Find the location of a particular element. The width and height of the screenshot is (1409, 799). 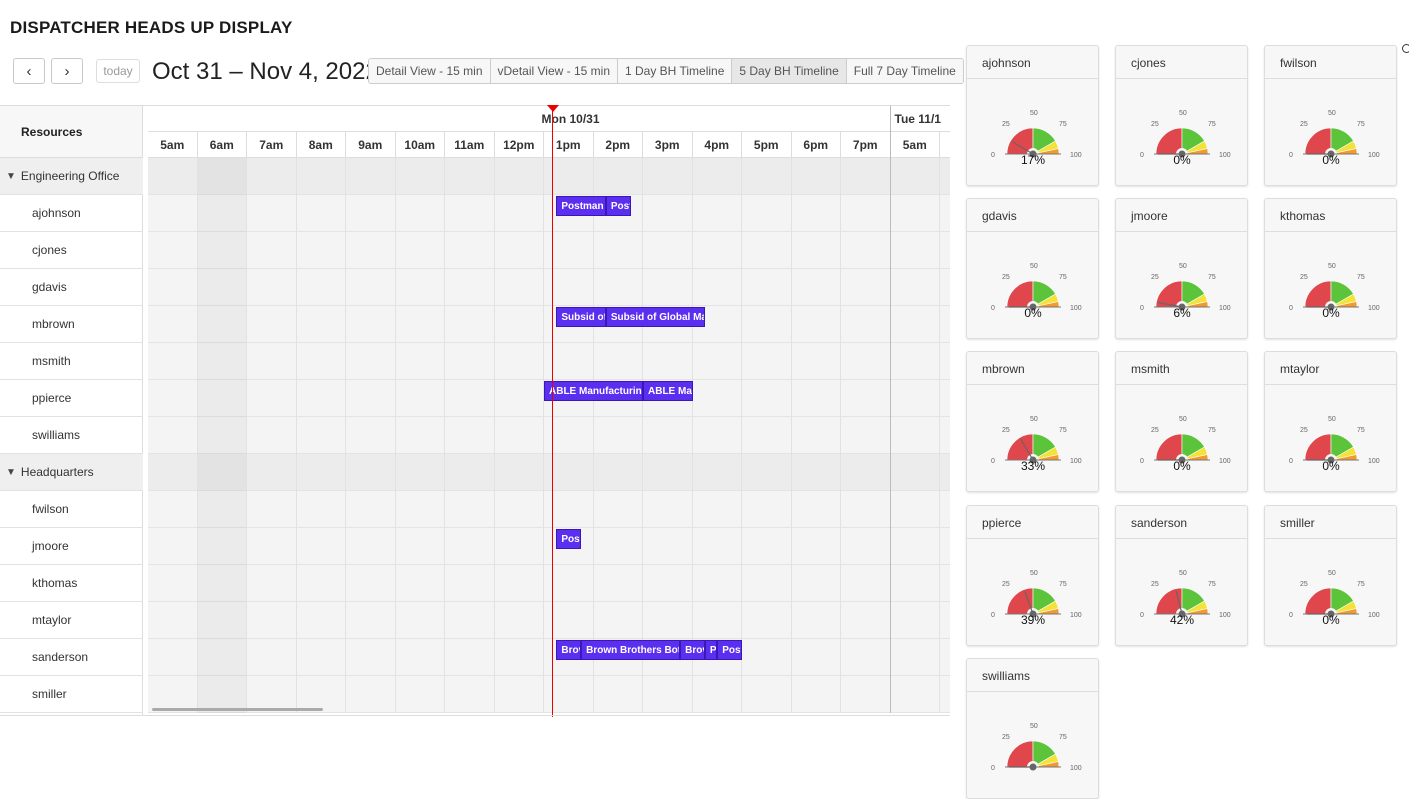

event-block: ABLE Manufacturing I is located at coordinates (593, 391).